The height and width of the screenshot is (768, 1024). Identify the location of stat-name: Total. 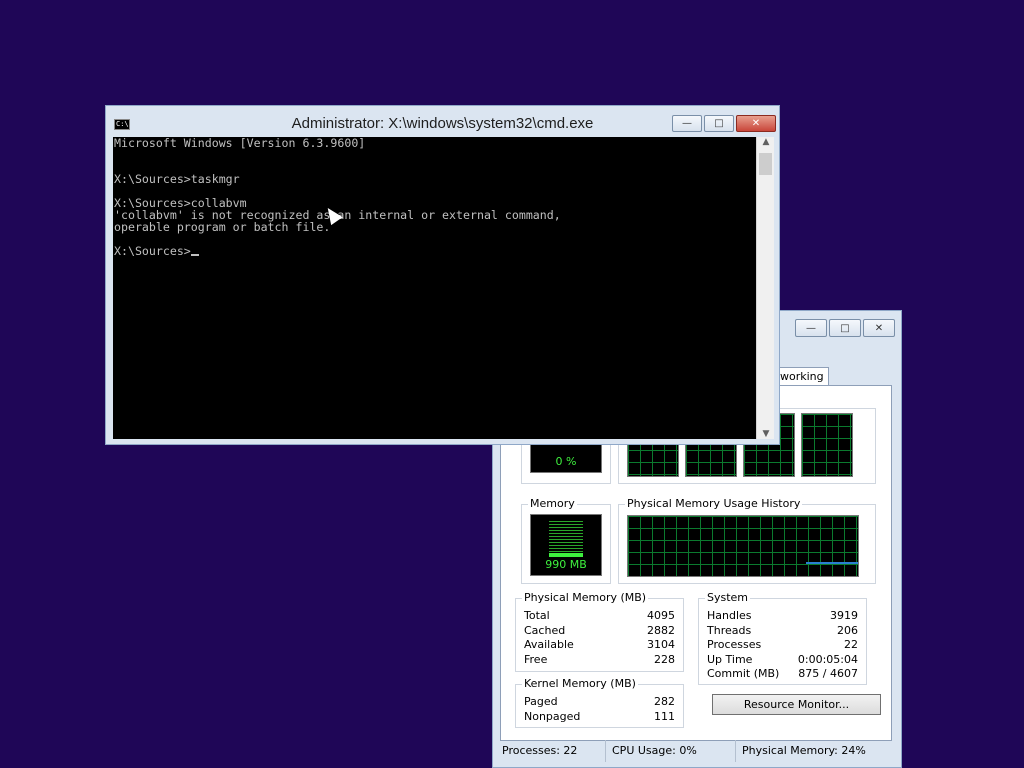
(537, 615).